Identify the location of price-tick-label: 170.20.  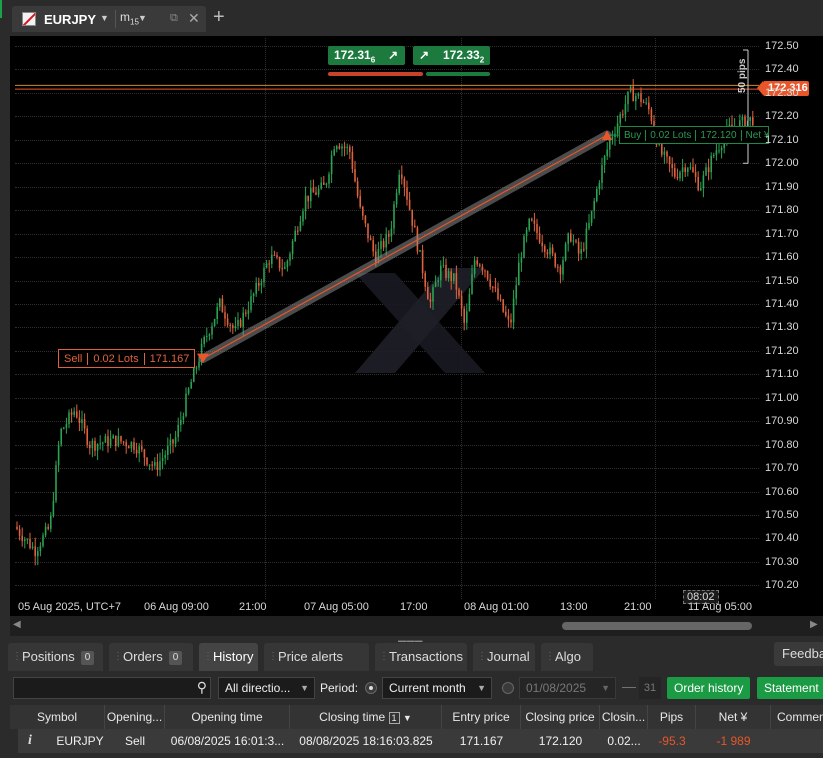
(782, 585).